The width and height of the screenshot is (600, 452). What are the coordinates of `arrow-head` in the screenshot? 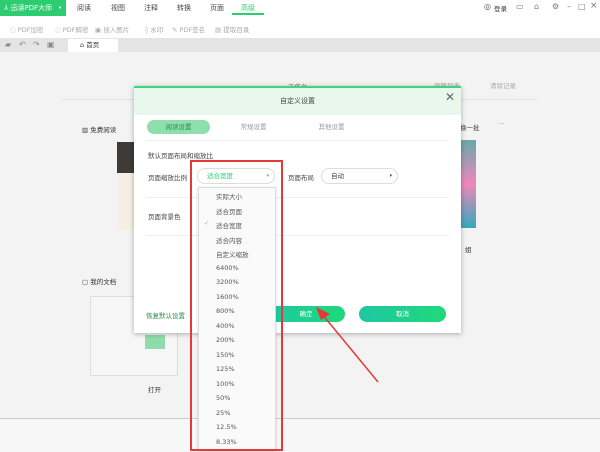 It's located at (323, 313).